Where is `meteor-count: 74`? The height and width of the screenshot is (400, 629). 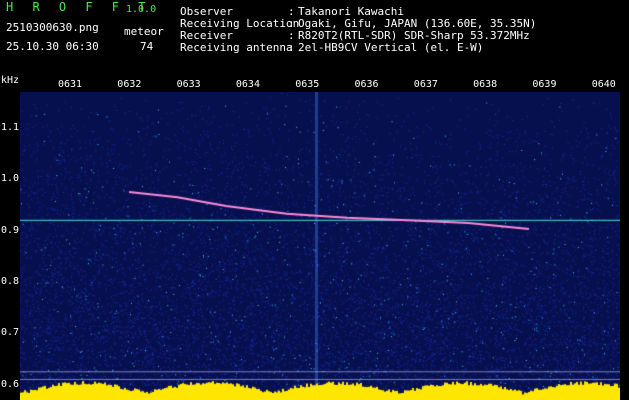
meteor-count: 74 is located at coordinates (147, 46).